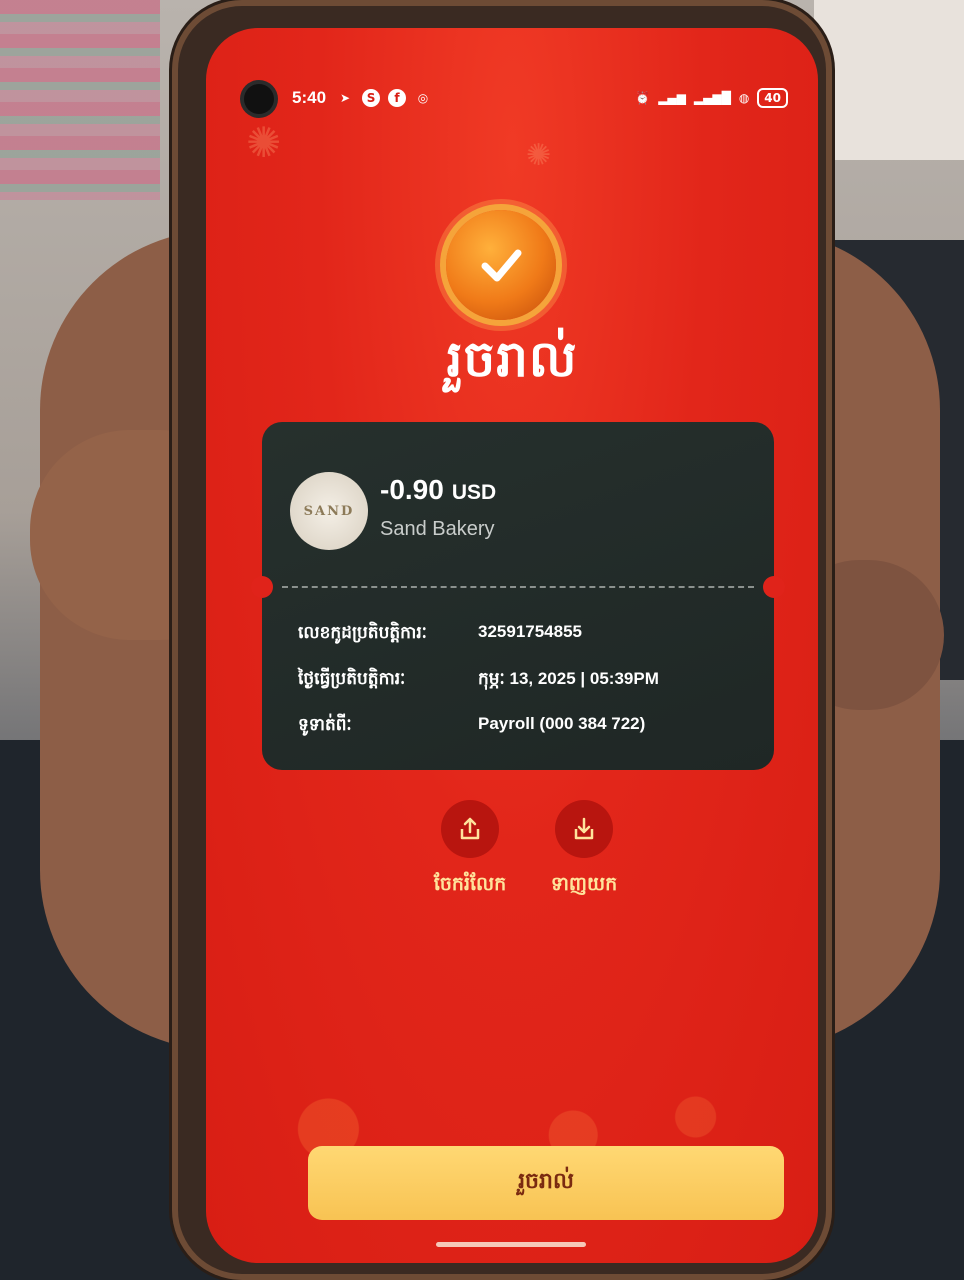 The height and width of the screenshot is (1280, 964). I want to click on share-label: ចែករំលែក, so click(470, 884).